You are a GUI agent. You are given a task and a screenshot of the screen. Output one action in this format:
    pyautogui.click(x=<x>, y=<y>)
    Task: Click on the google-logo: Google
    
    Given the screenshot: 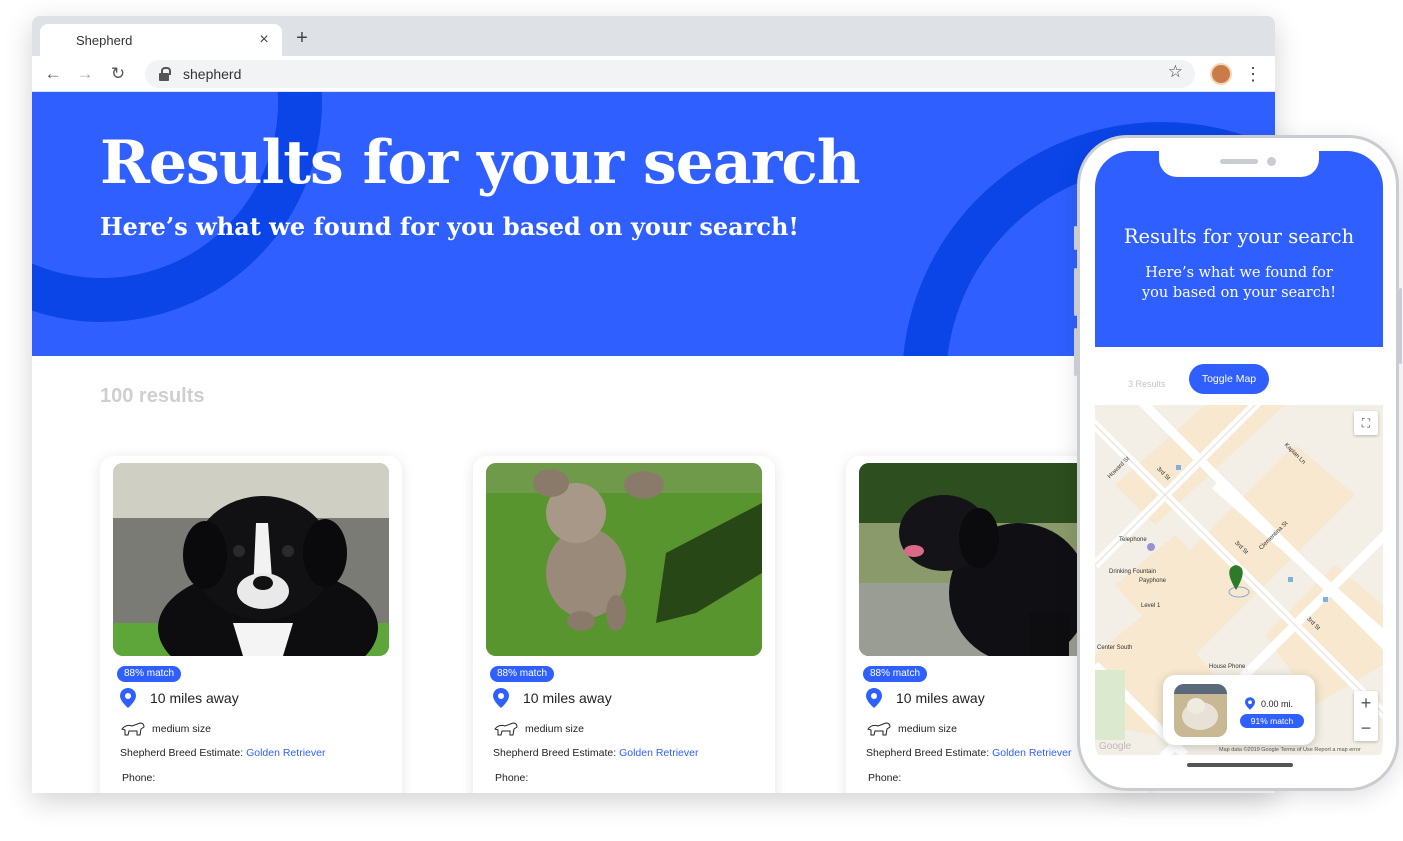 What is the action you would take?
    pyautogui.click(x=1115, y=746)
    